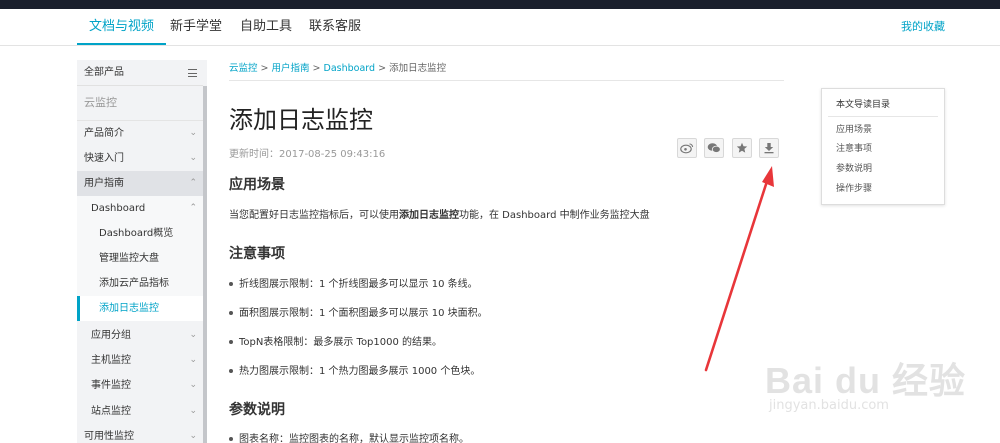 The image size is (1000, 443). I want to click on section-heading-notes: 注意事项, so click(257, 254).